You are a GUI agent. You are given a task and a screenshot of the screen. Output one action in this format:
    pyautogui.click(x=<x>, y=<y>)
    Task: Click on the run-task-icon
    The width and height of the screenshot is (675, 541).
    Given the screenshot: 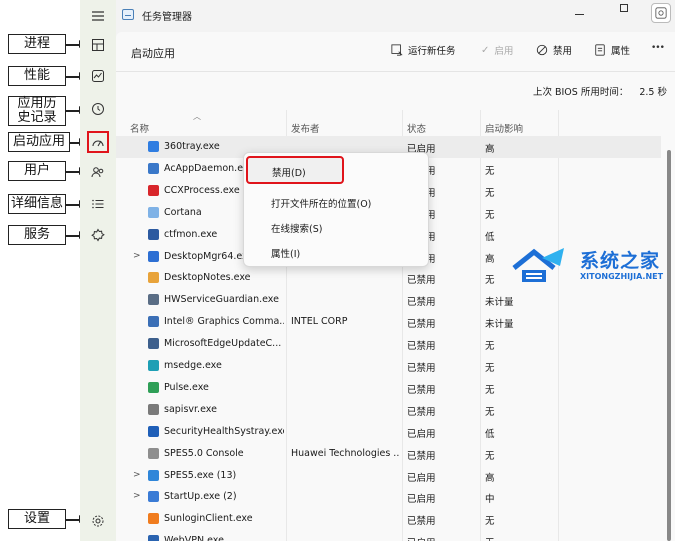 What is the action you would take?
    pyautogui.click(x=397, y=50)
    